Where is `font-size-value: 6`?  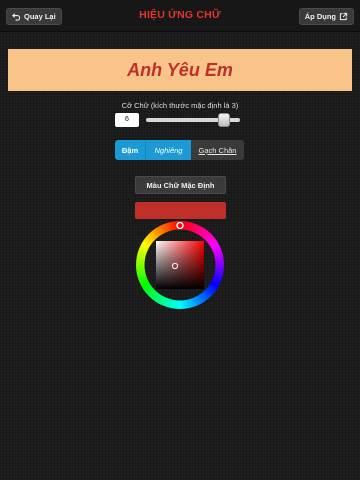
font-size-value: 6 is located at coordinates (127, 120).